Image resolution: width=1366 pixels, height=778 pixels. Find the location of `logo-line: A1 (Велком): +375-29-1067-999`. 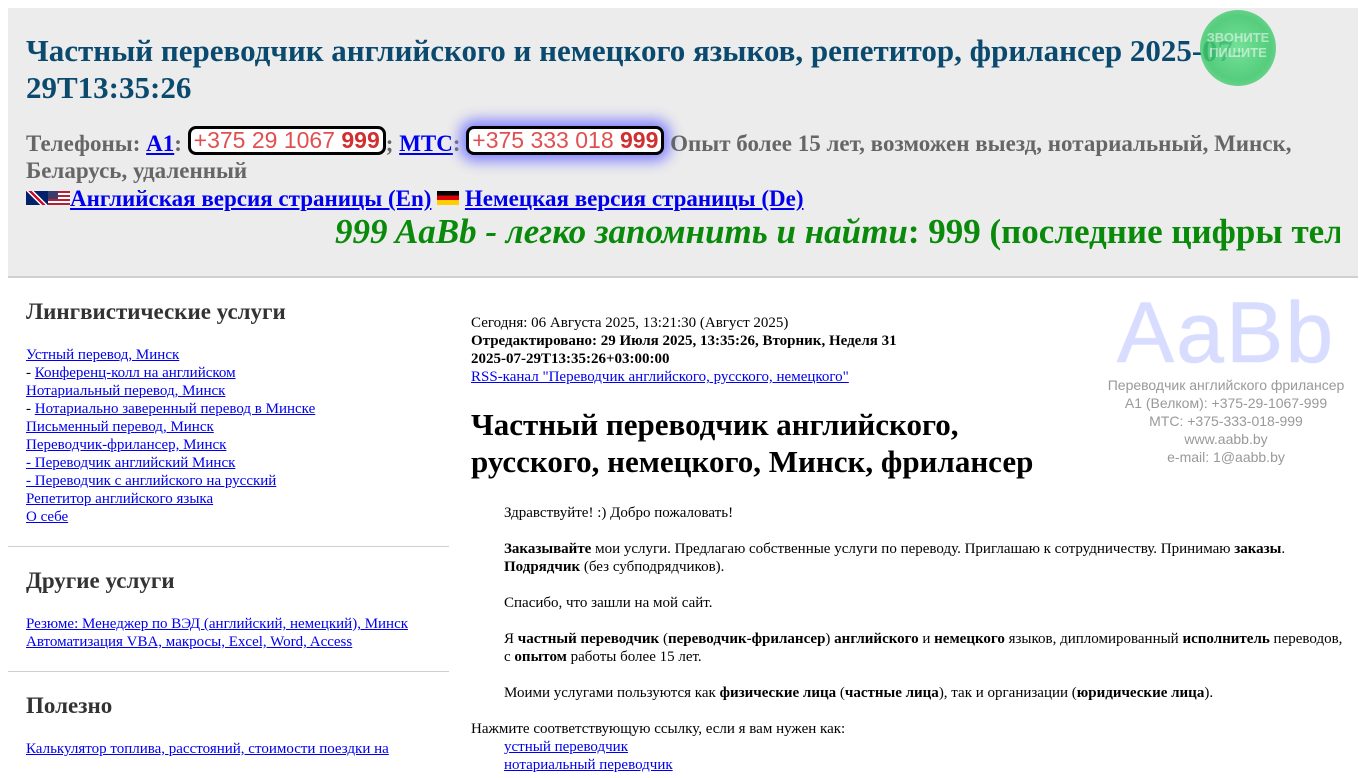

logo-line: A1 (Велком): +375-29-1067-999 is located at coordinates (1226, 403).